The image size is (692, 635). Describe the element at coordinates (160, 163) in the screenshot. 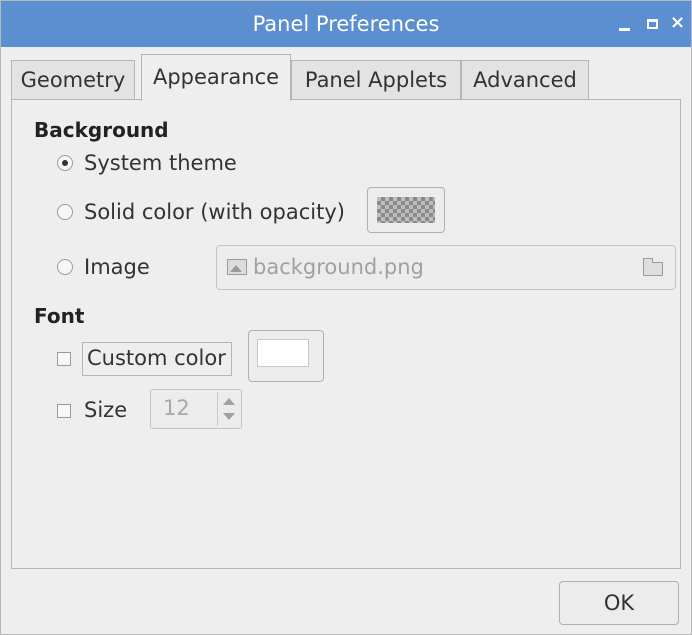

I see `system-theme-label: System theme` at that location.